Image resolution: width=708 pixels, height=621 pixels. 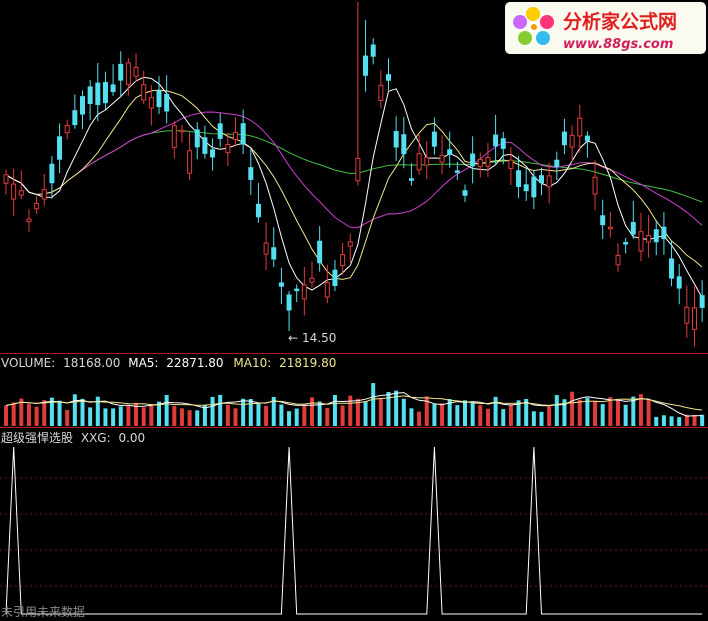 What do you see at coordinates (43, 611) in the screenshot?
I see `footer-note: 未引用未来数据` at bounding box center [43, 611].